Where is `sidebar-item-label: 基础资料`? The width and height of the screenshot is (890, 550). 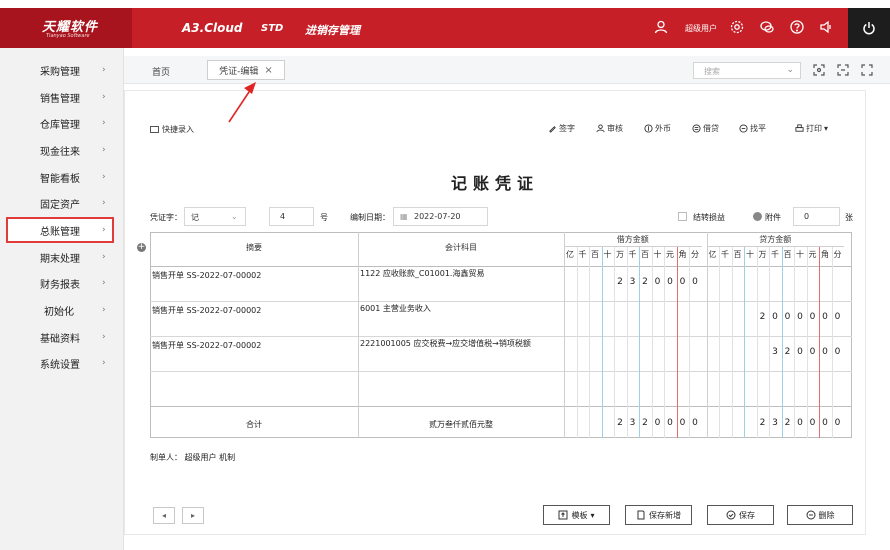 sidebar-item-label: 基础资料 is located at coordinates (60, 339).